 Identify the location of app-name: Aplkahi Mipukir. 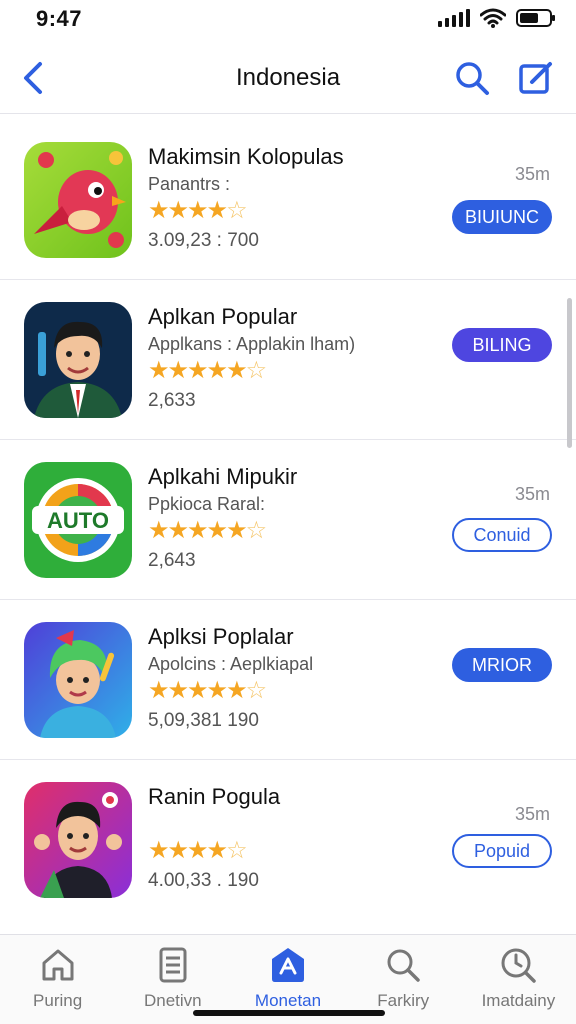
(223, 476).